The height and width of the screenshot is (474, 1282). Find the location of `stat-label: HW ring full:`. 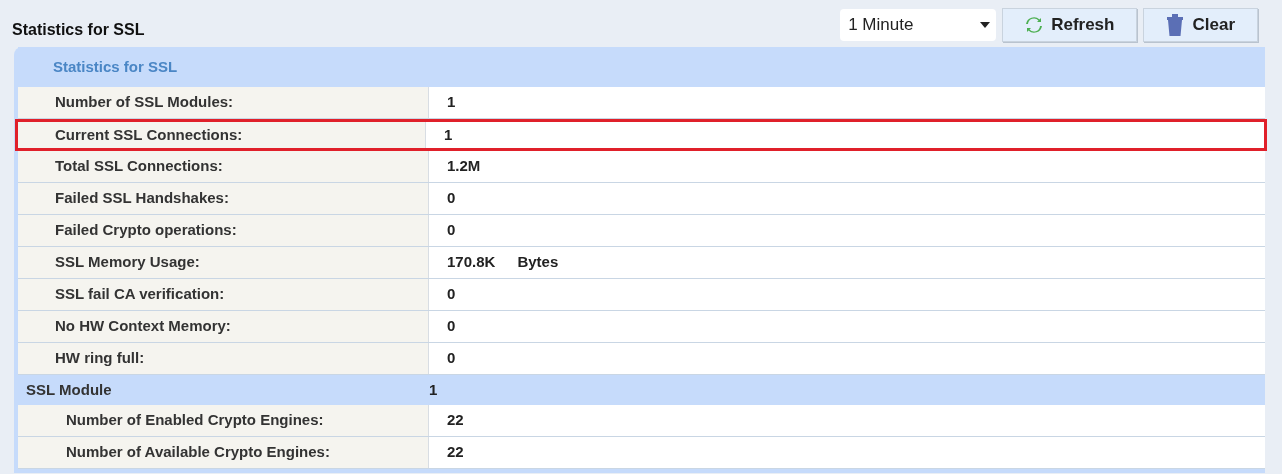

stat-label: HW ring full: is located at coordinates (100, 358).